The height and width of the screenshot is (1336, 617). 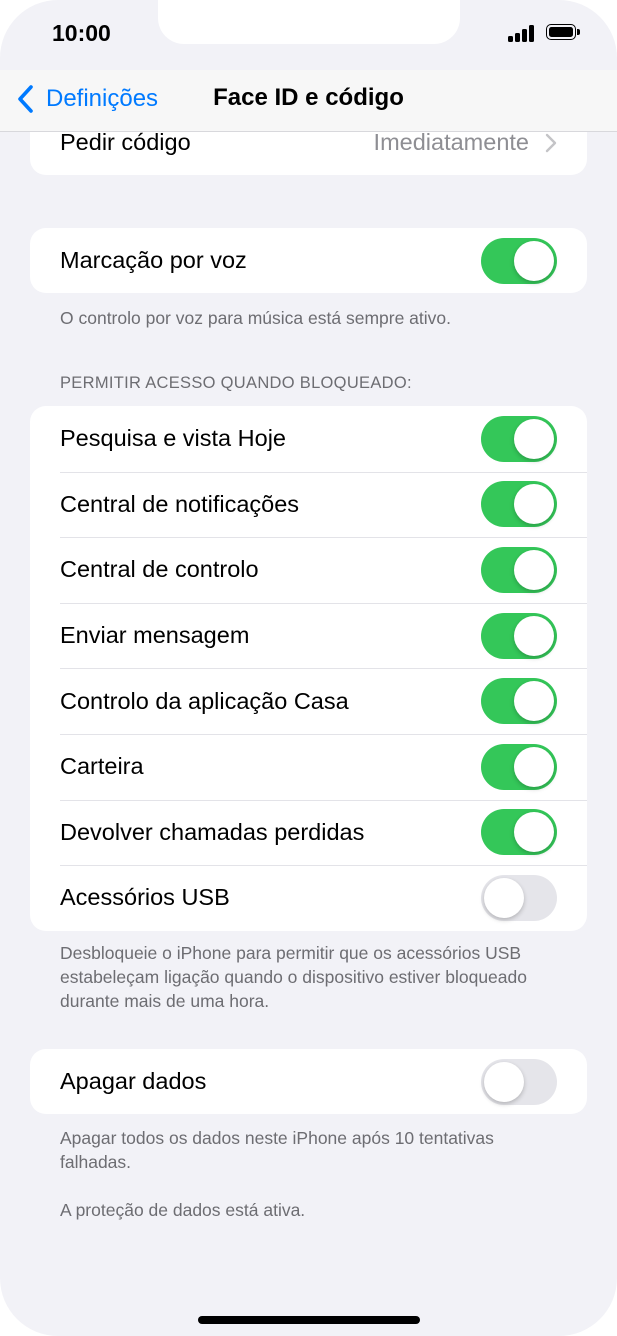 I want to click on locked-access-row-control-center: Central de controlo, so click(x=308, y=570).